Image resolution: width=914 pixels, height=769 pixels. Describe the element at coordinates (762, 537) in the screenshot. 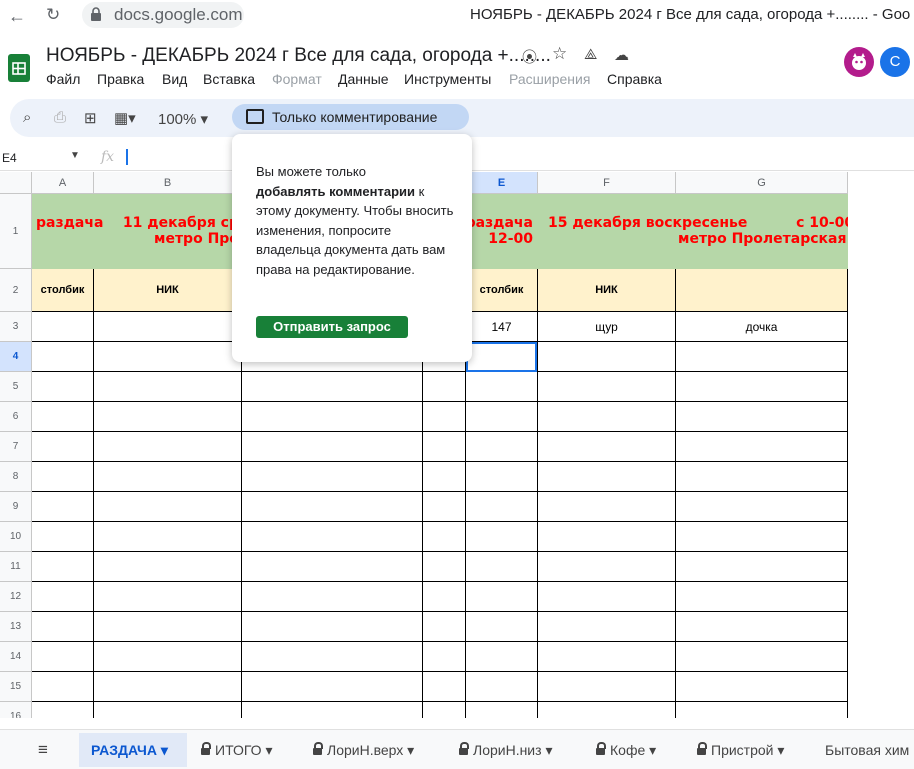

I see `cell-g10` at that location.